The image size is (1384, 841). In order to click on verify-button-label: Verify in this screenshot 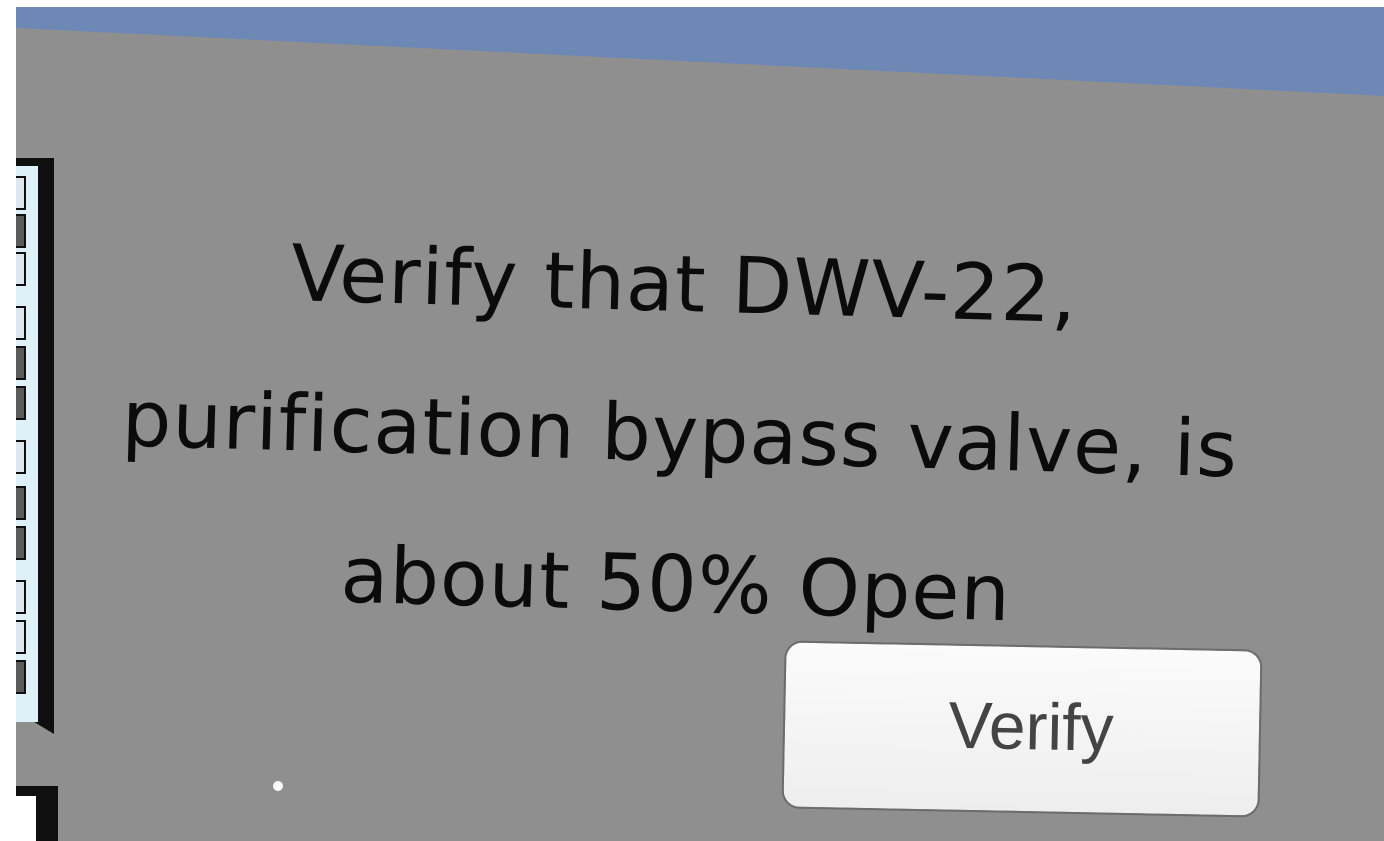, I will do `click(1031, 726)`.